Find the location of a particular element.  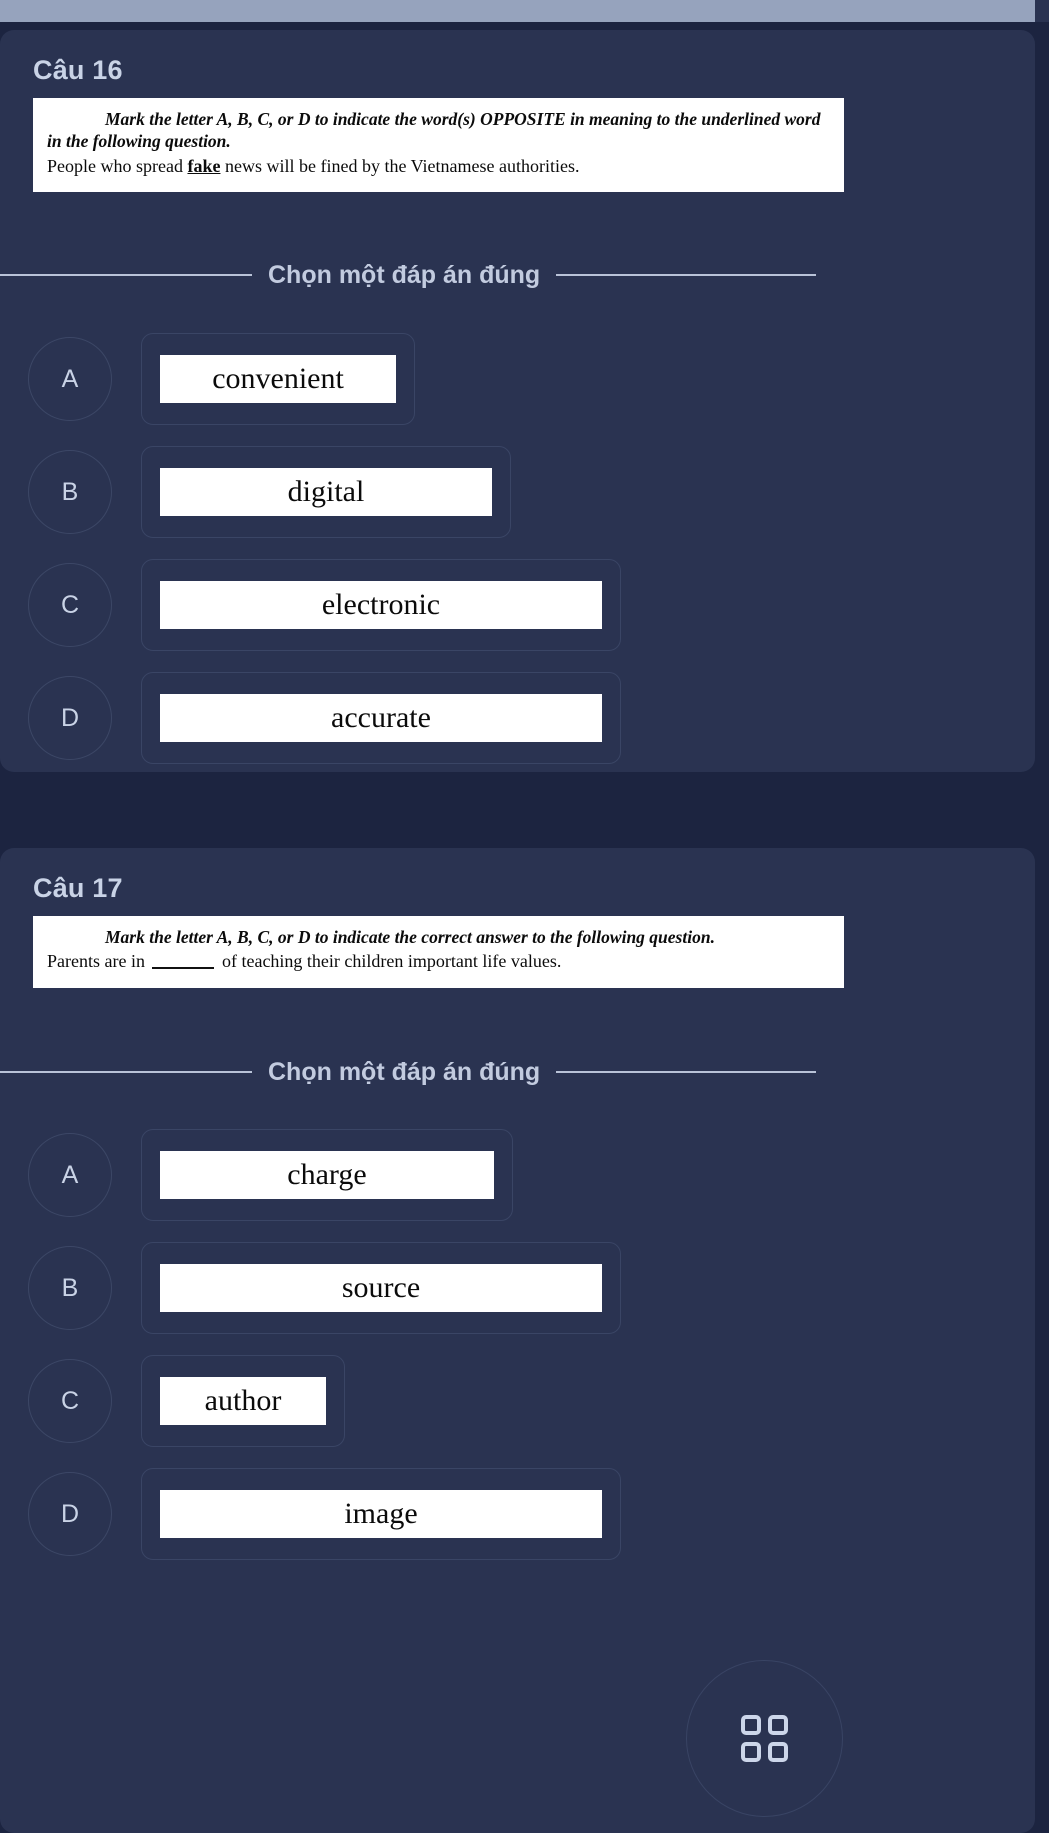

option-box-c-17: author is located at coordinates (243, 1401).